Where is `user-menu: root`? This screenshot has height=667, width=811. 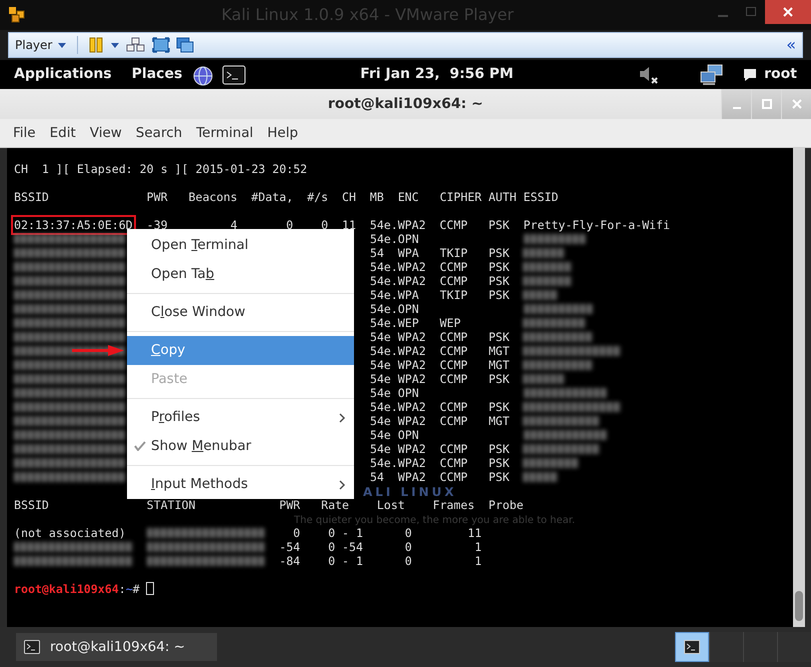
user-menu: root is located at coordinates (780, 74).